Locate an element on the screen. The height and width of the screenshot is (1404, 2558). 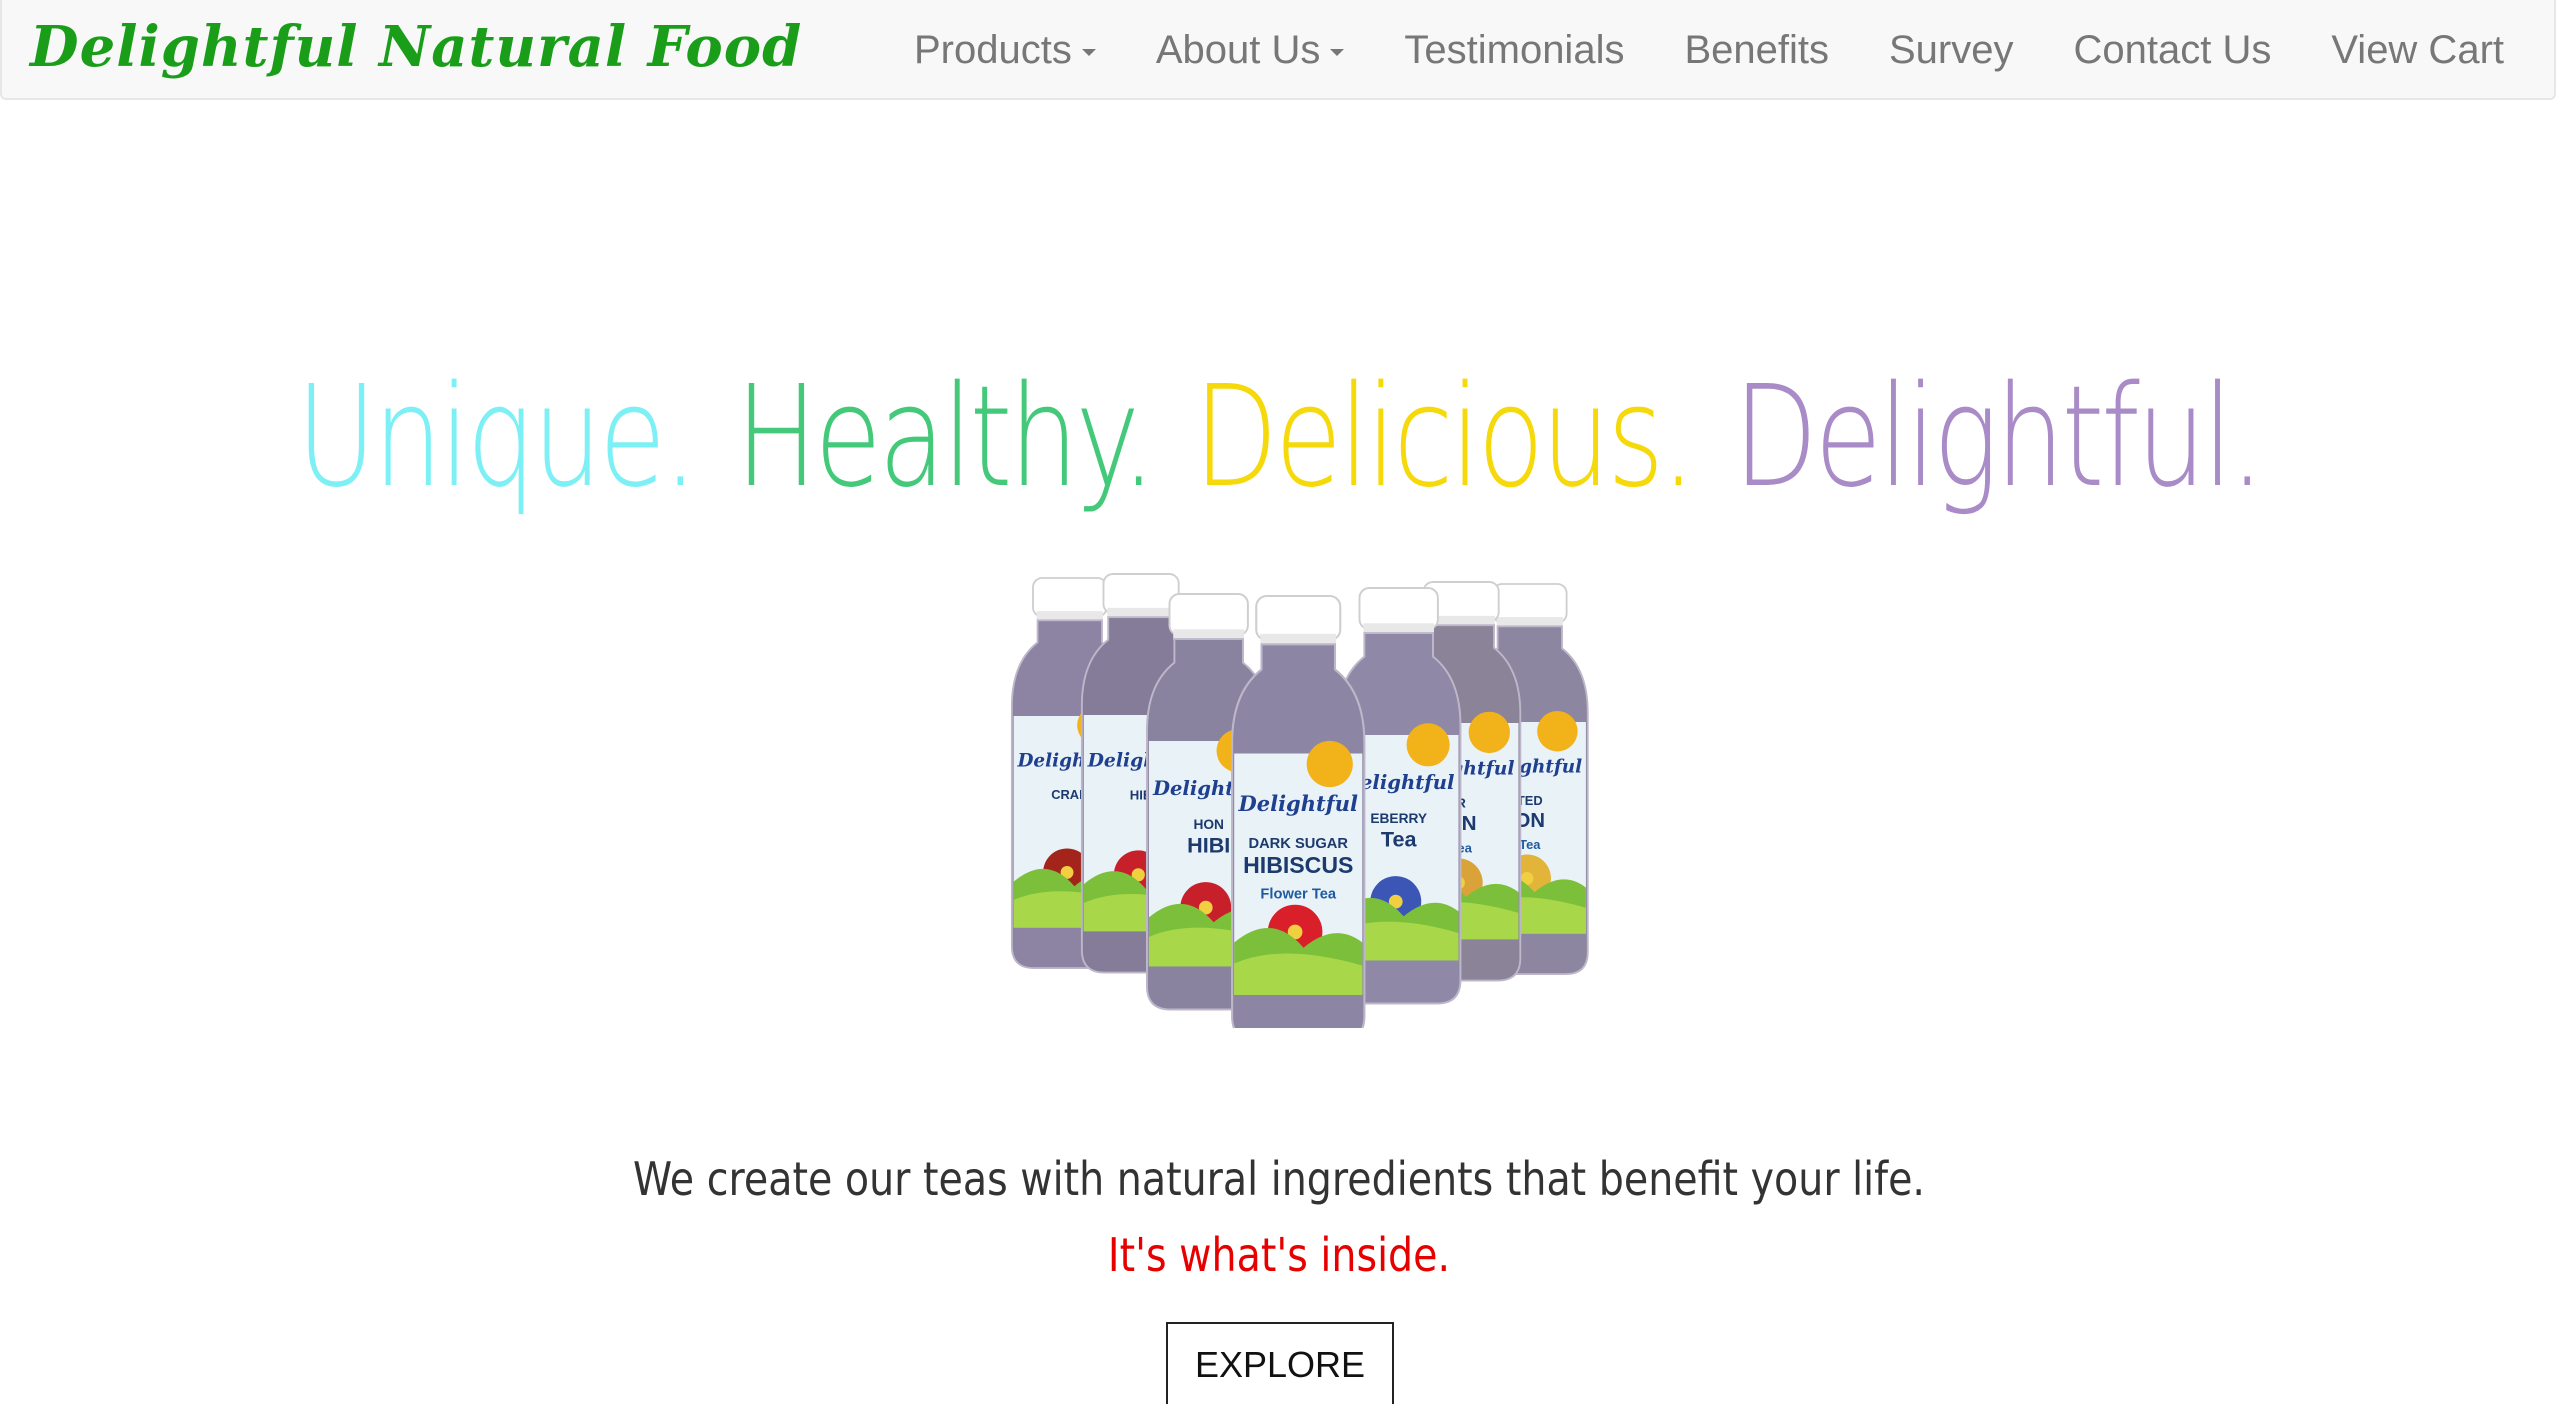
headline-word: Delicious. is located at coordinates (1444, 437).